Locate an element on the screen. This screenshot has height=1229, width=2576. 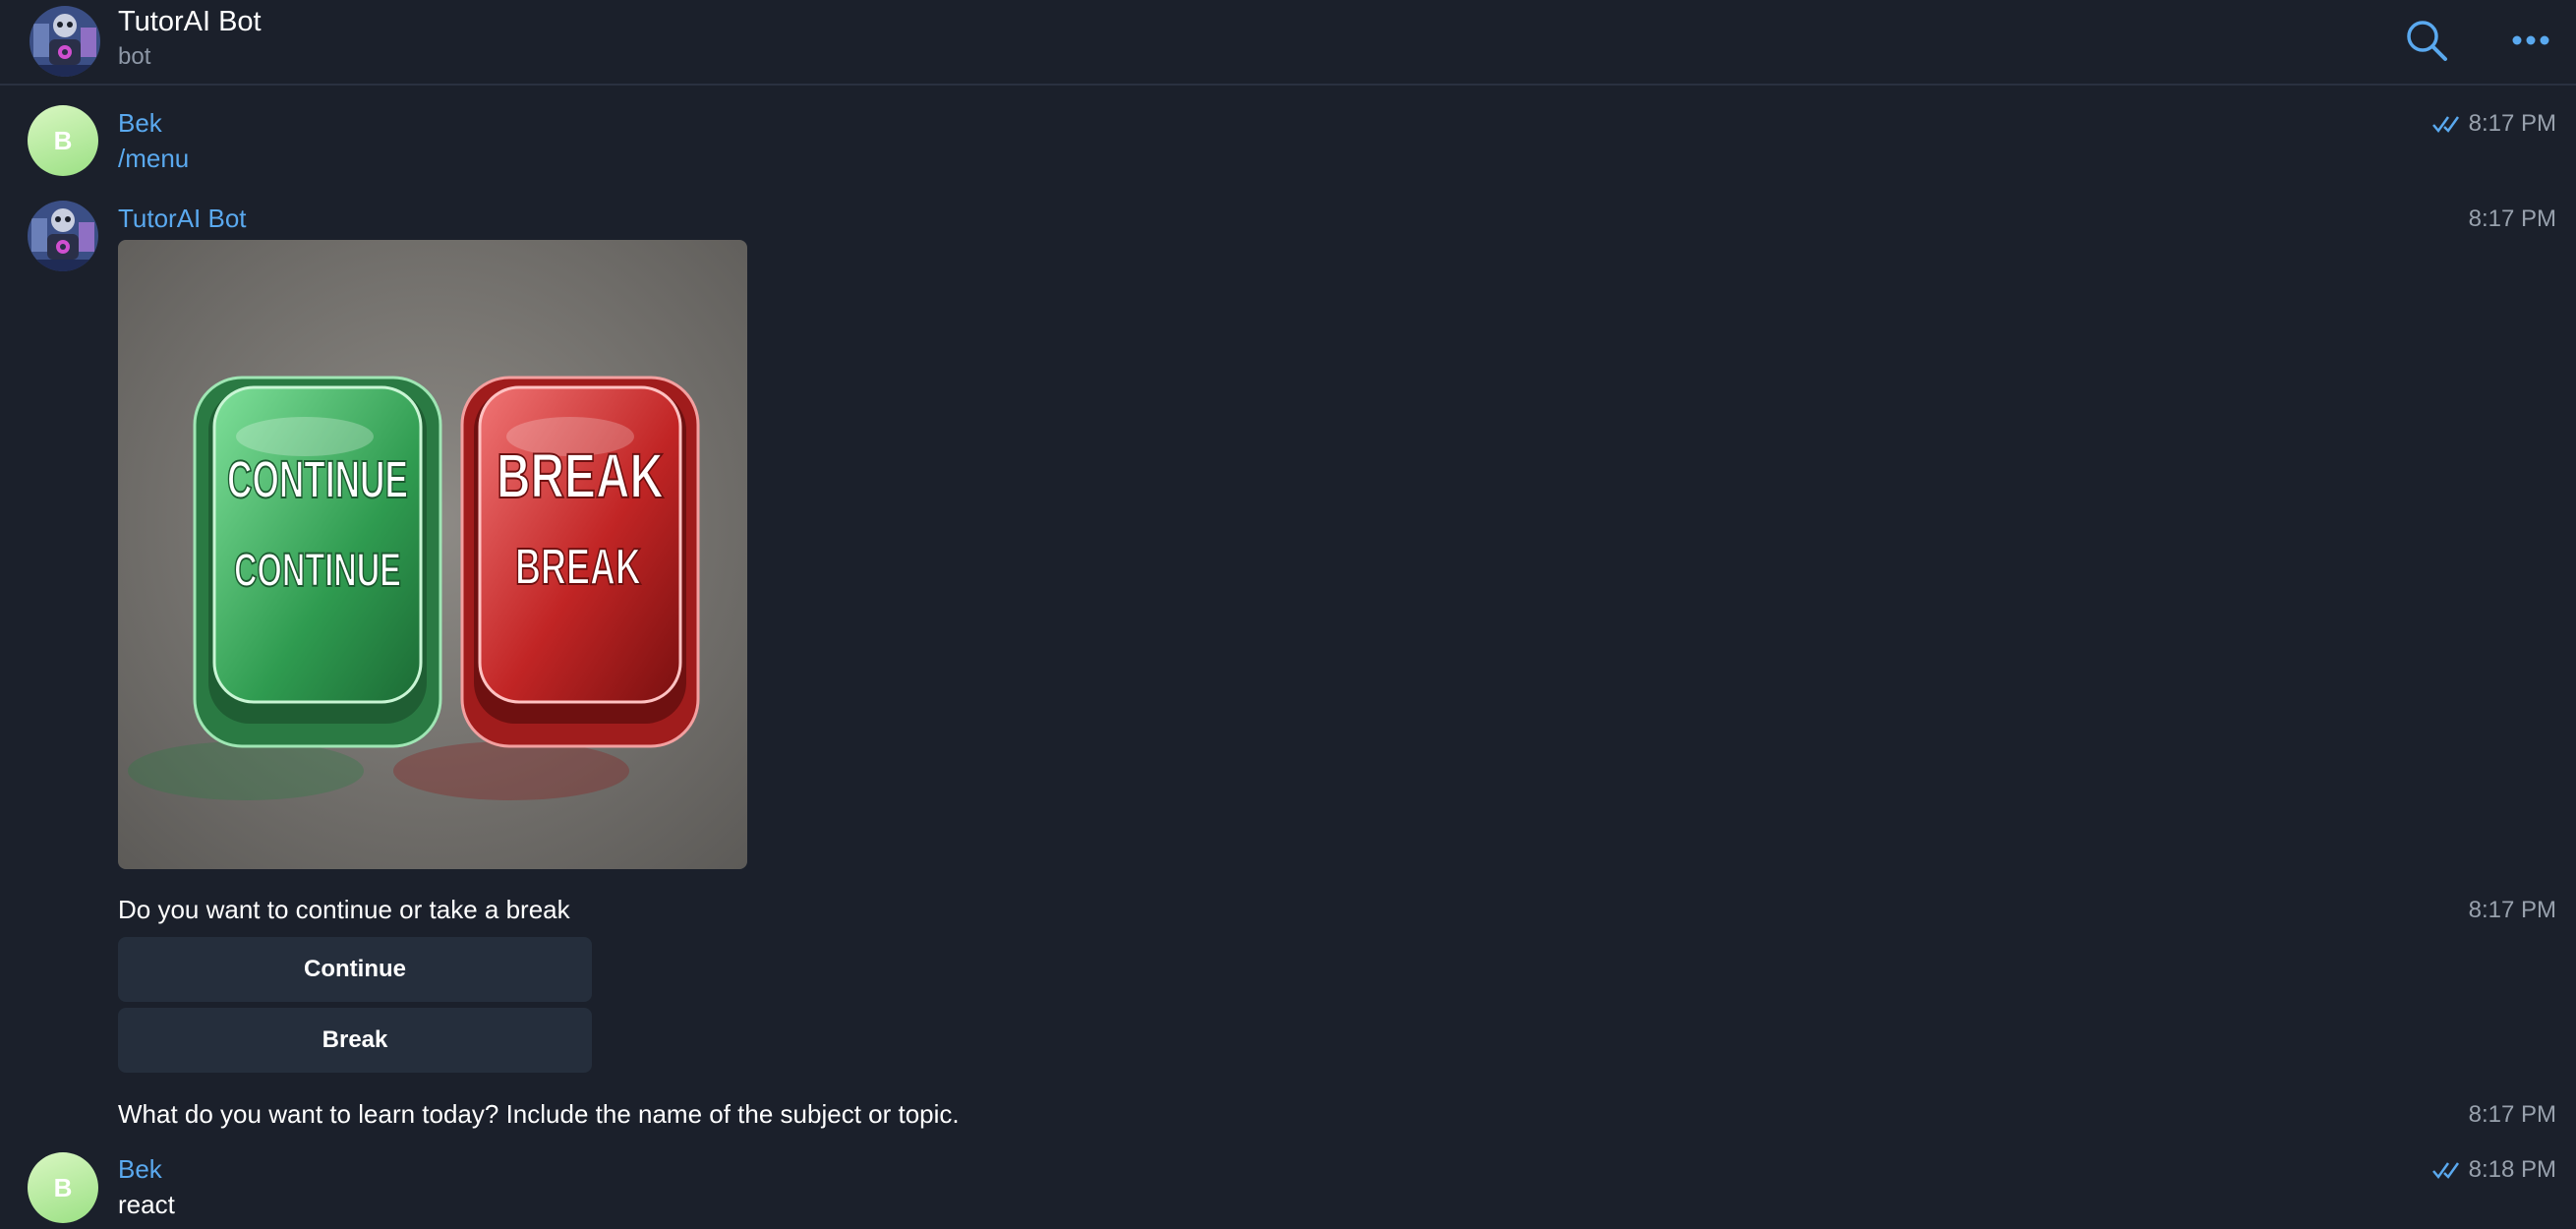
message-text: react is located at coordinates (146, 1204).